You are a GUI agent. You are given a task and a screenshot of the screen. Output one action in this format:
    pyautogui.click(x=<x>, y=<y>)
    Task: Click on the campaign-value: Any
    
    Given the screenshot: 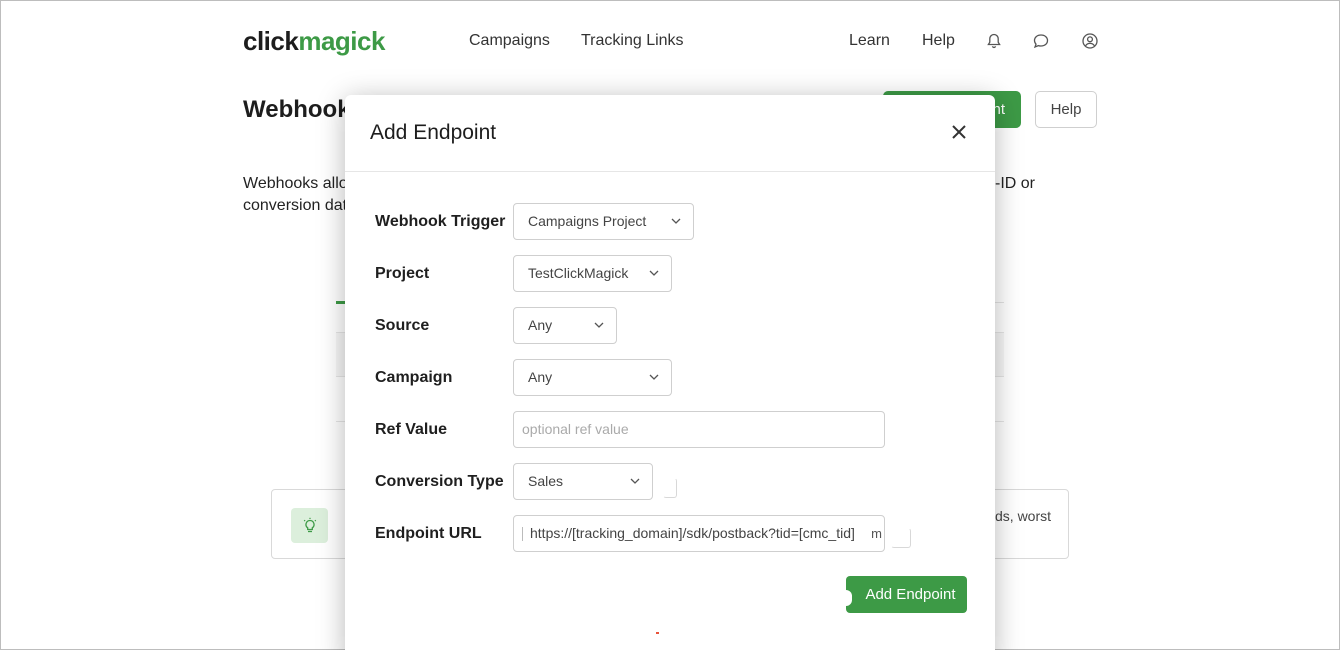 What is the action you would take?
    pyautogui.click(x=540, y=377)
    